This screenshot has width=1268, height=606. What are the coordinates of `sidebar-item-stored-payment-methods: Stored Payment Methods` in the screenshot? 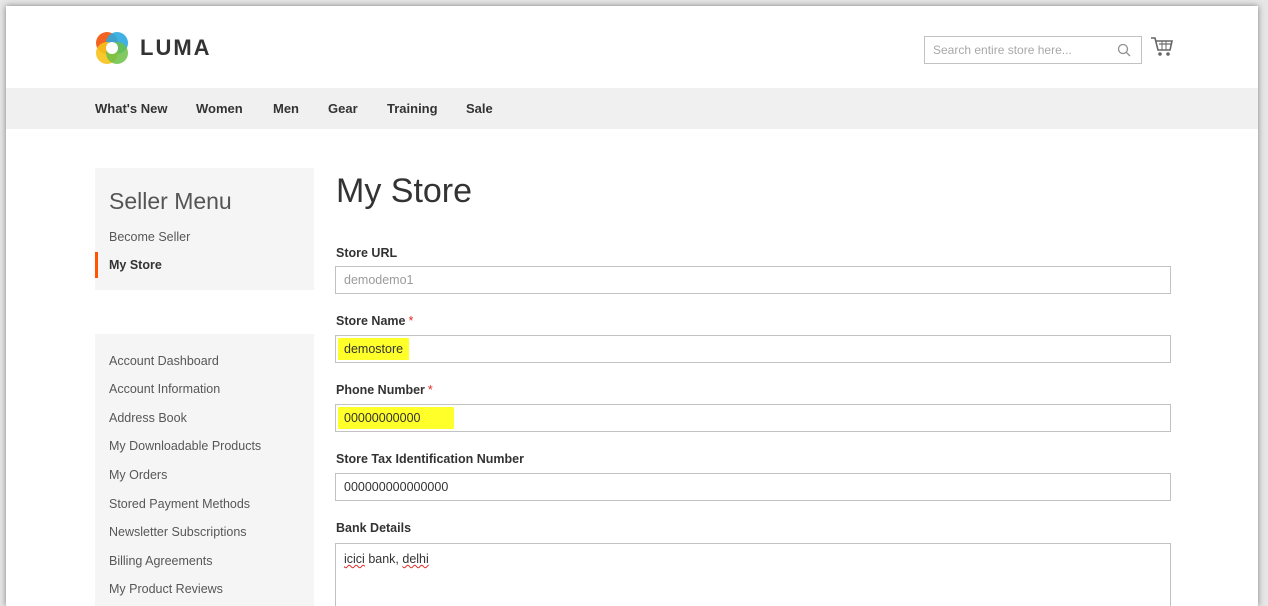 It's located at (179, 504).